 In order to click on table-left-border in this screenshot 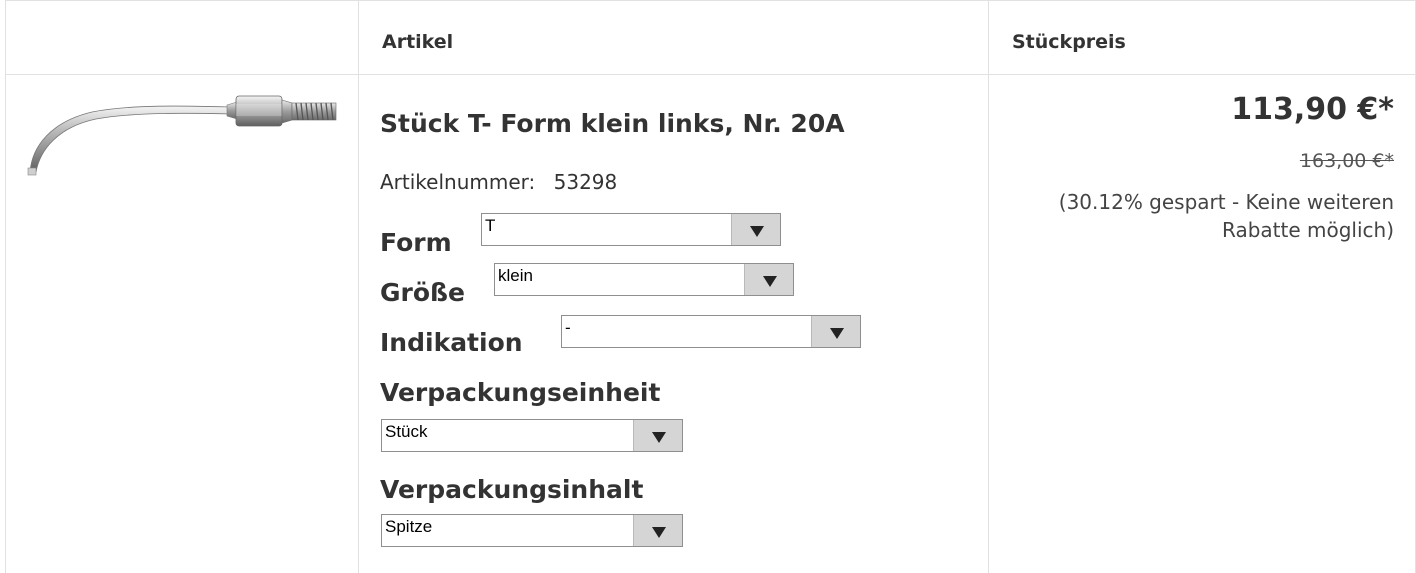, I will do `click(5, 286)`.